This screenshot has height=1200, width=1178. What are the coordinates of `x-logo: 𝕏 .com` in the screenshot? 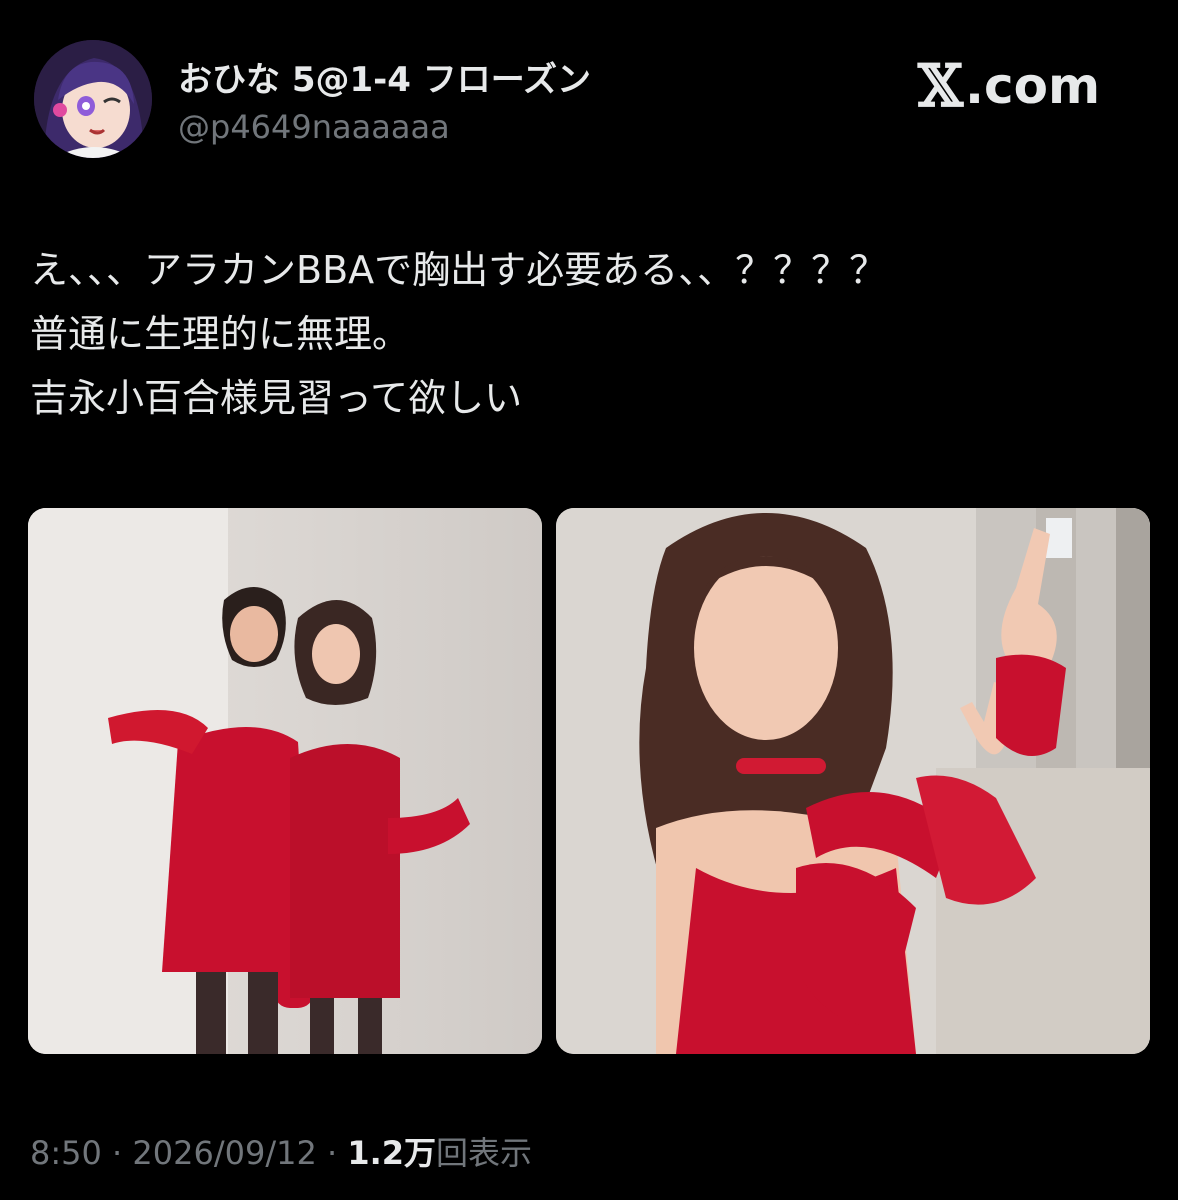 It's located at (1009, 86).